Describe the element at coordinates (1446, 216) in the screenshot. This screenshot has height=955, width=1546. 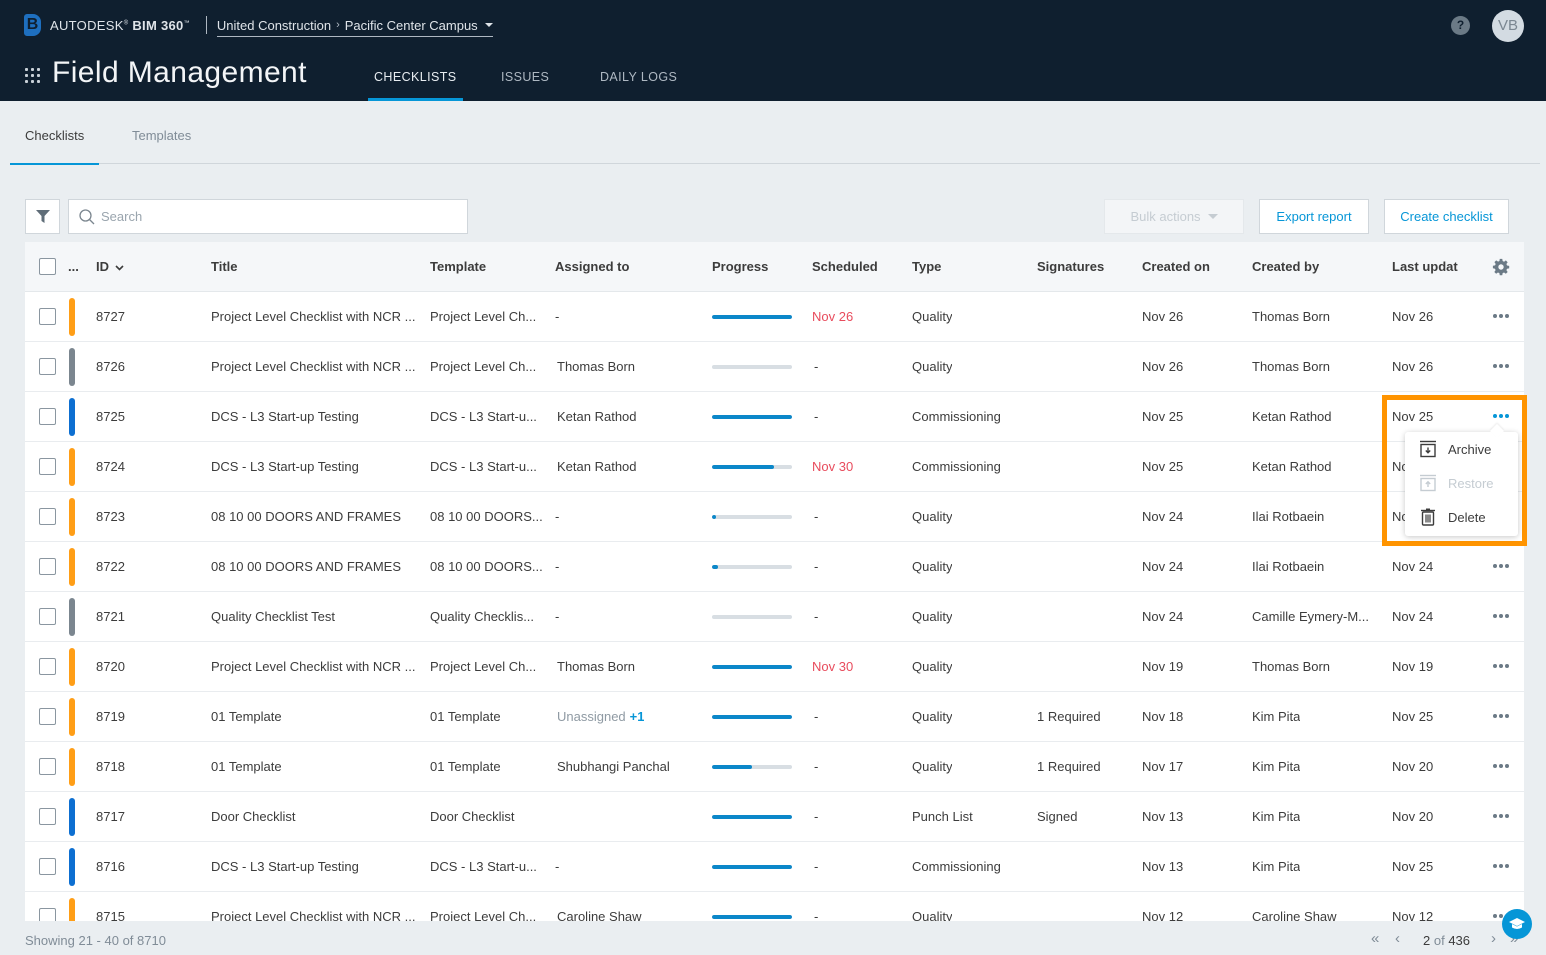
I see `create-checklist-button: Create checklist` at that location.